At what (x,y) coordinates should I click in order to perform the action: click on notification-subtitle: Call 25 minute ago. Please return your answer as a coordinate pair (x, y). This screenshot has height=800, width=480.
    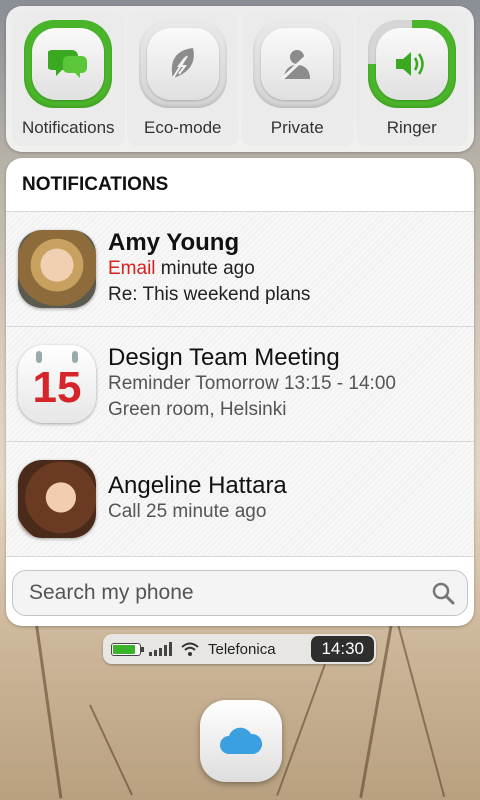
    Looking at the image, I should click on (187, 511).